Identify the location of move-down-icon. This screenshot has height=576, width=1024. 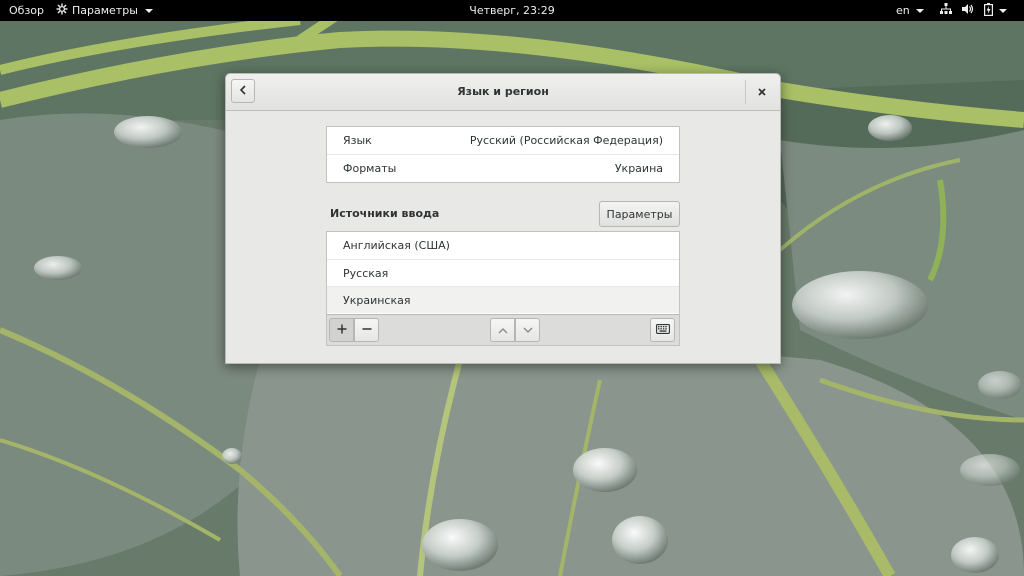
(528, 330).